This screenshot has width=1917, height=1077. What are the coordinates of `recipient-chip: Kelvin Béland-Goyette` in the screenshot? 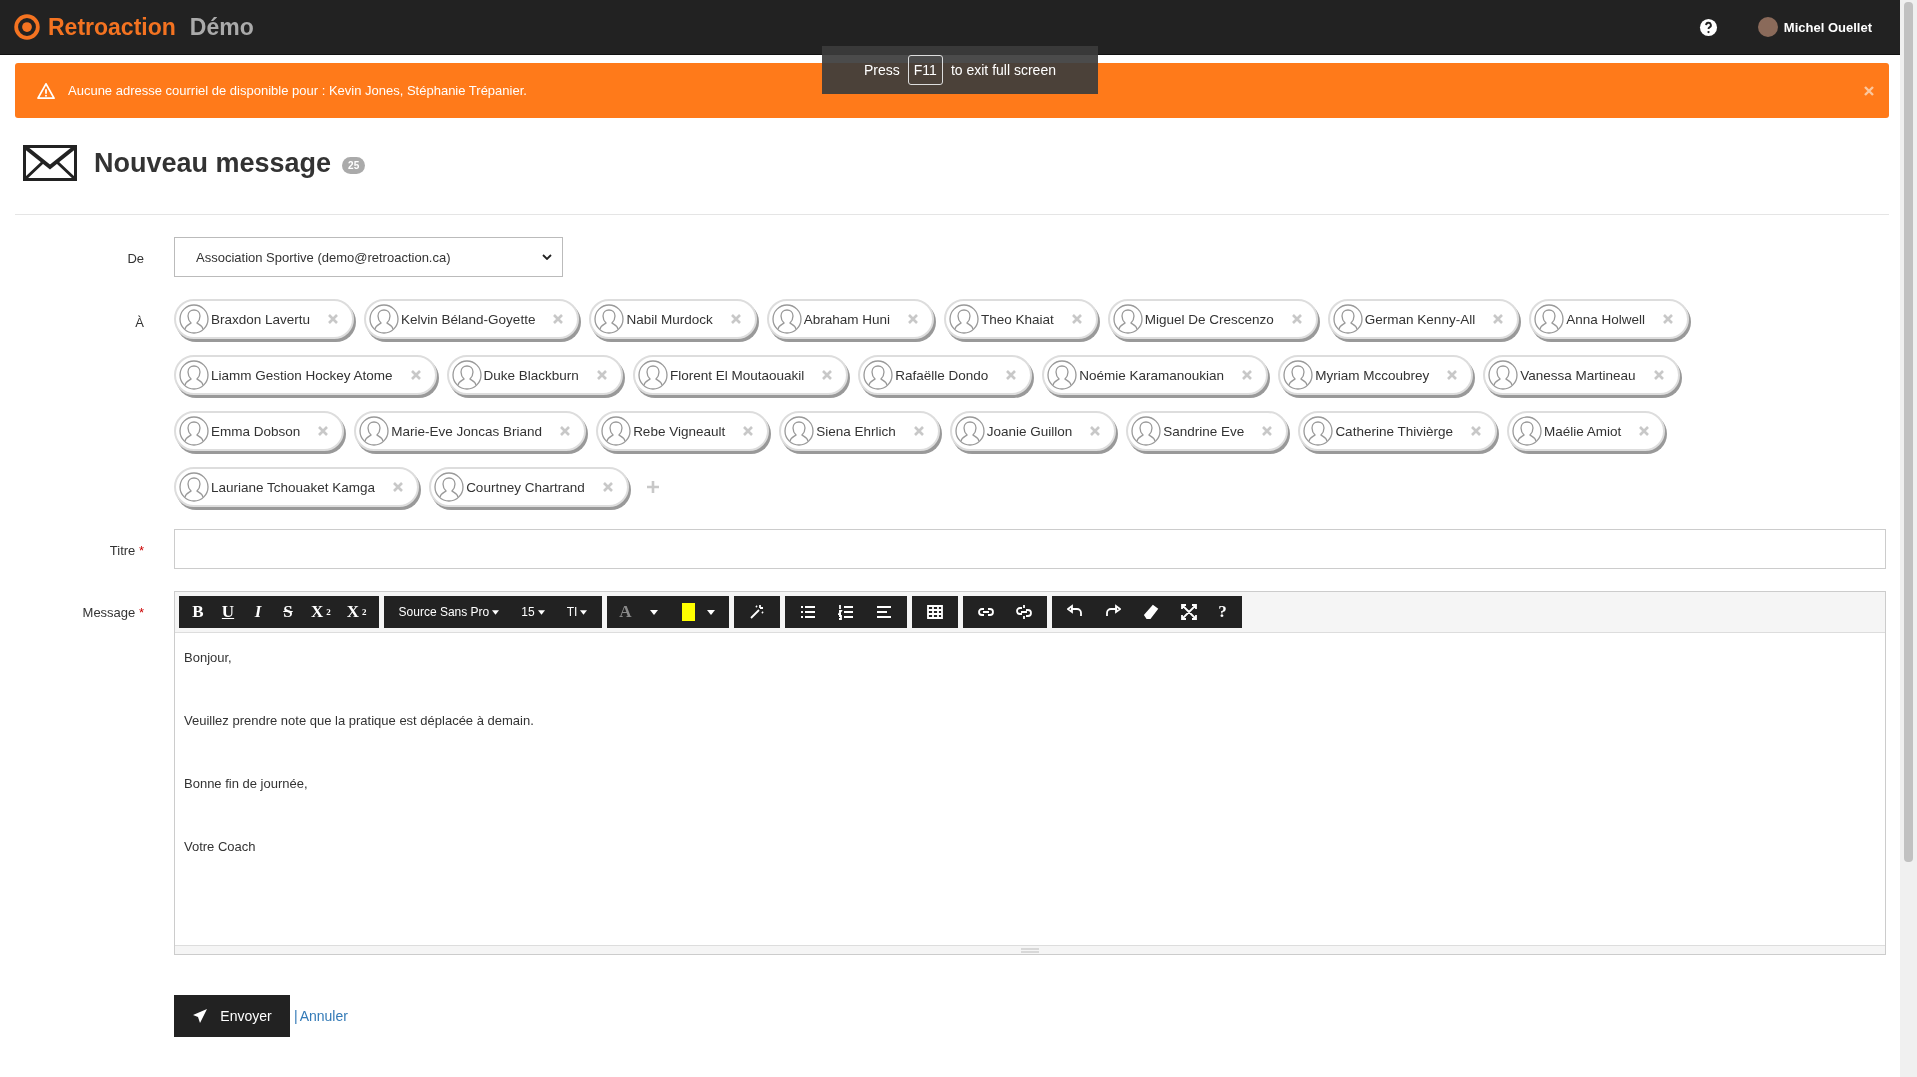 It's located at (472, 319).